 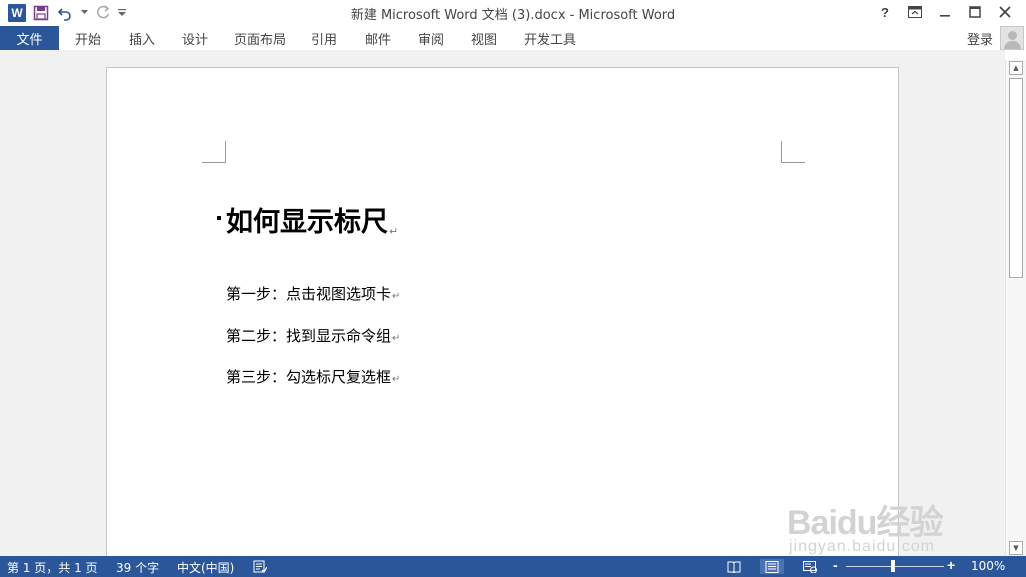 I want to click on heading-text: 如何显示标尺, so click(x=307, y=222).